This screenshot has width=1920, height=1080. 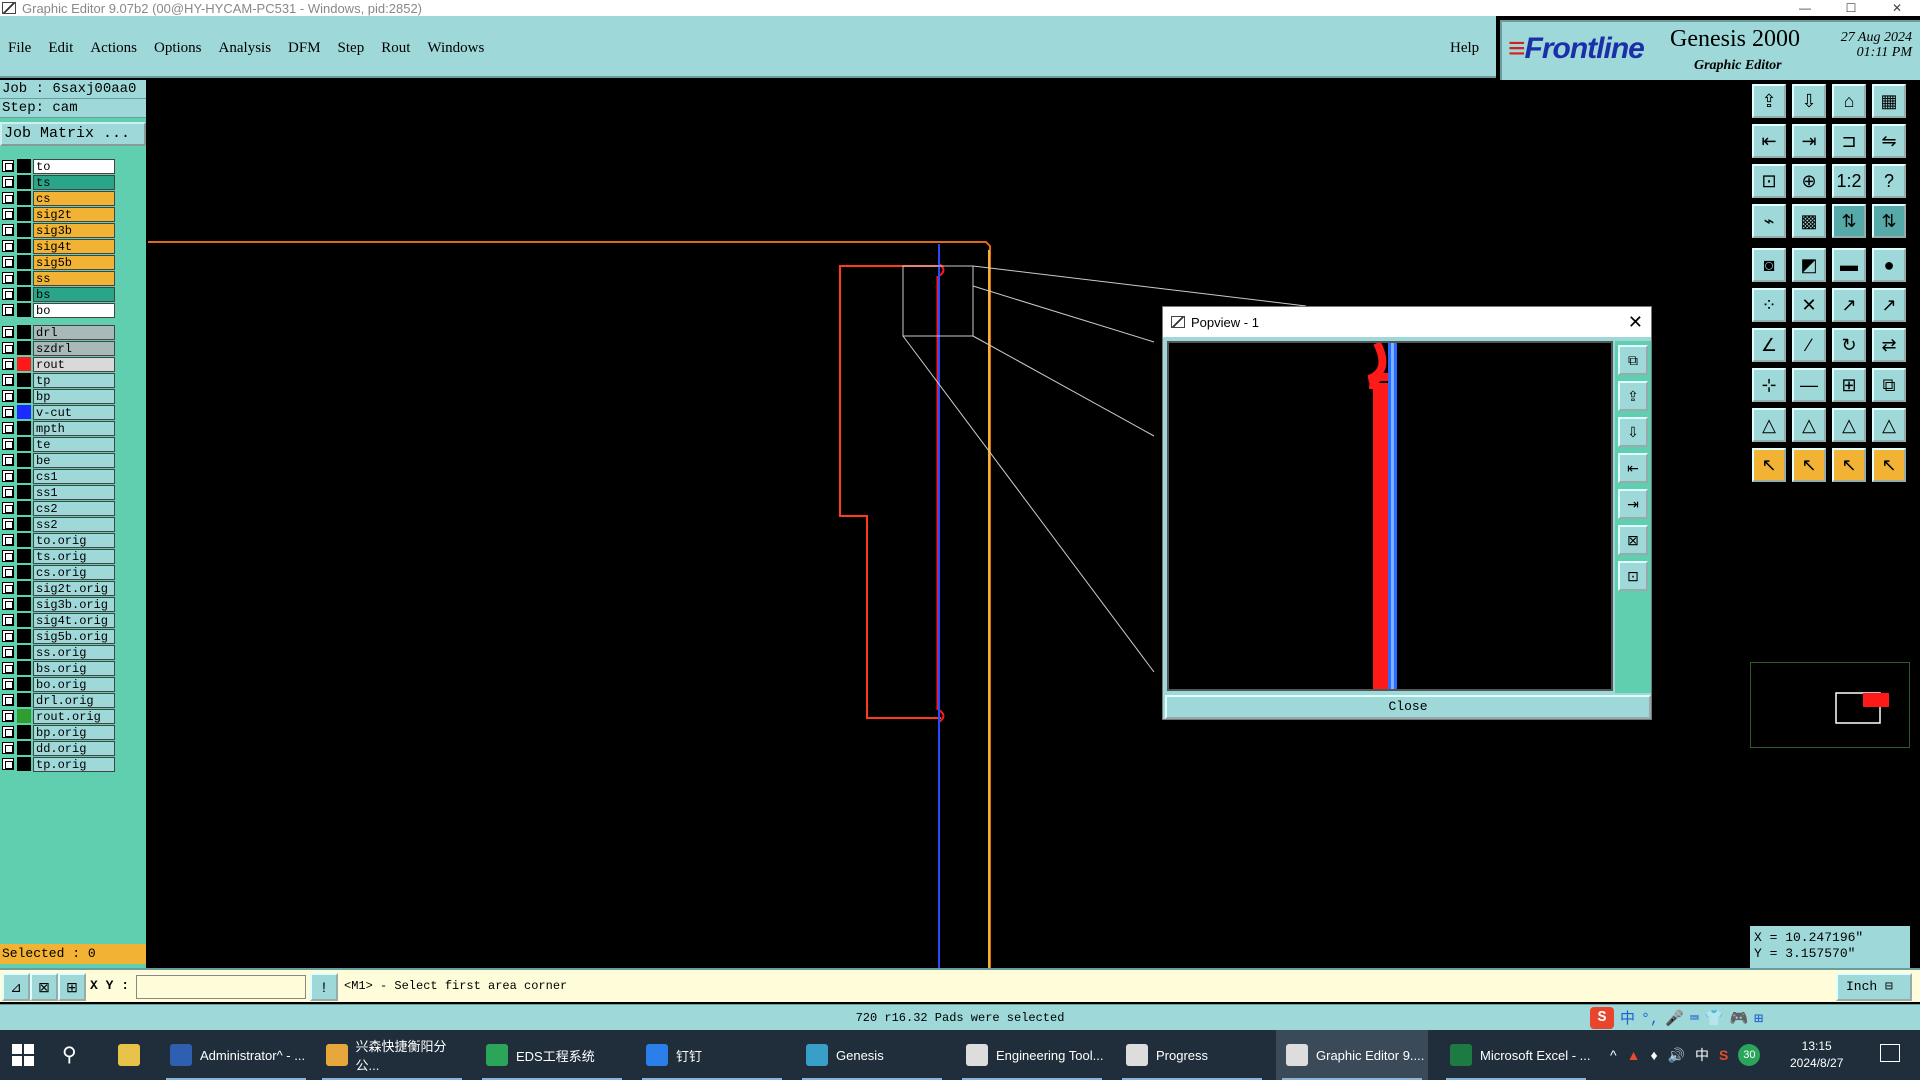 What do you see at coordinates (1769, 345) in the screenshot?
I see `angle-icon: ∠` at bounding box center [1769, 345].